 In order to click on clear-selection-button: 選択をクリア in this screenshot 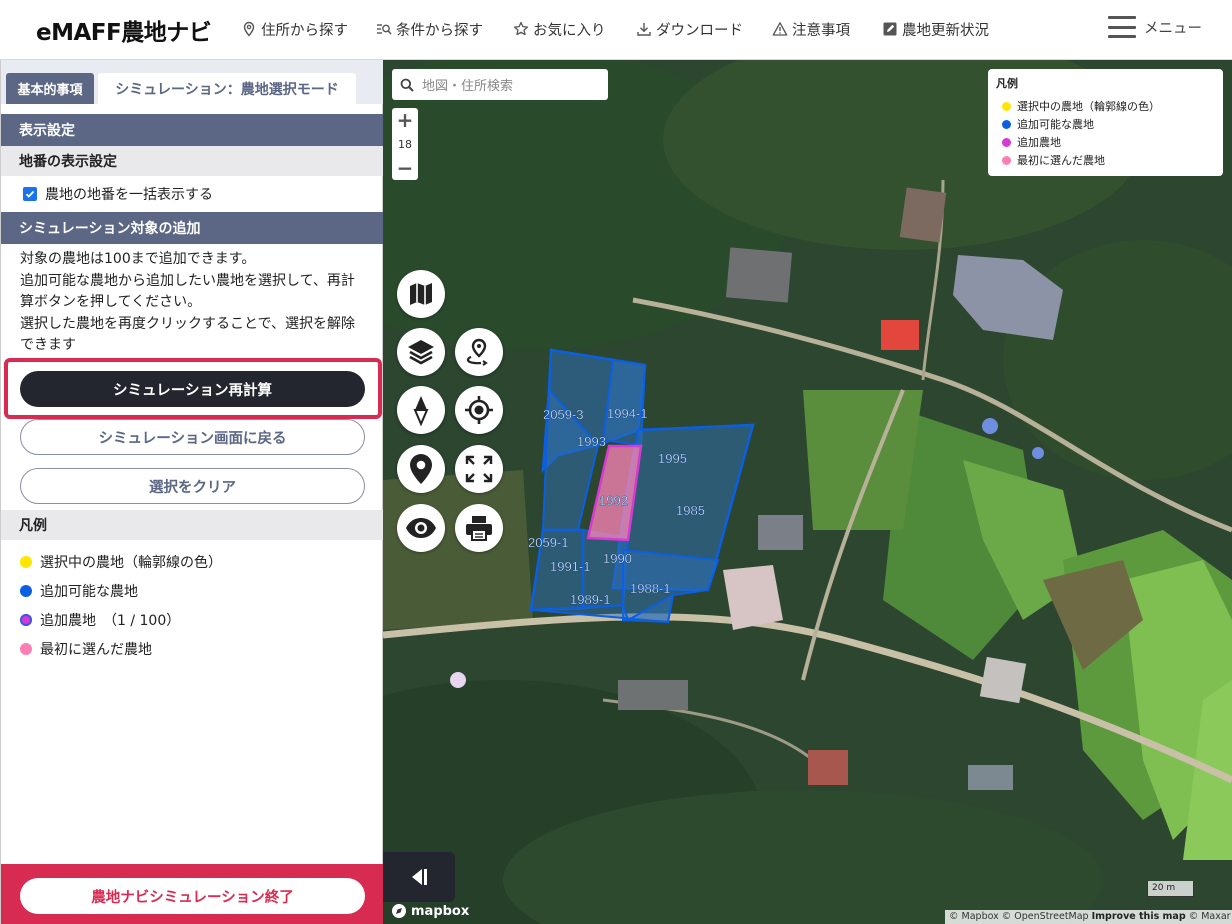, I will do `click(192, 486)`.